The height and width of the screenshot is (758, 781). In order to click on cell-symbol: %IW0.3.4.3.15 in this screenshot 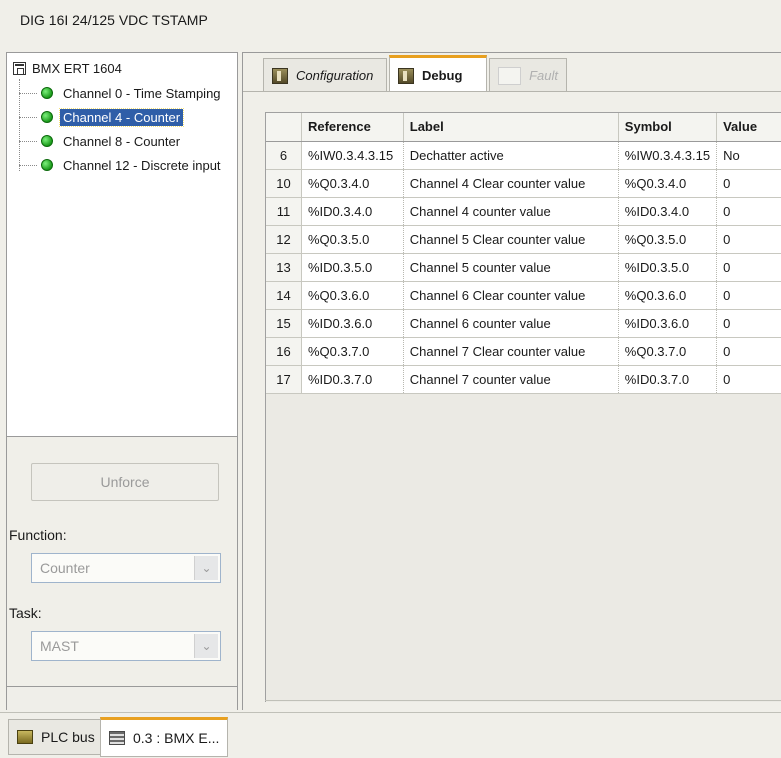, I will do `click(668, 155)`.